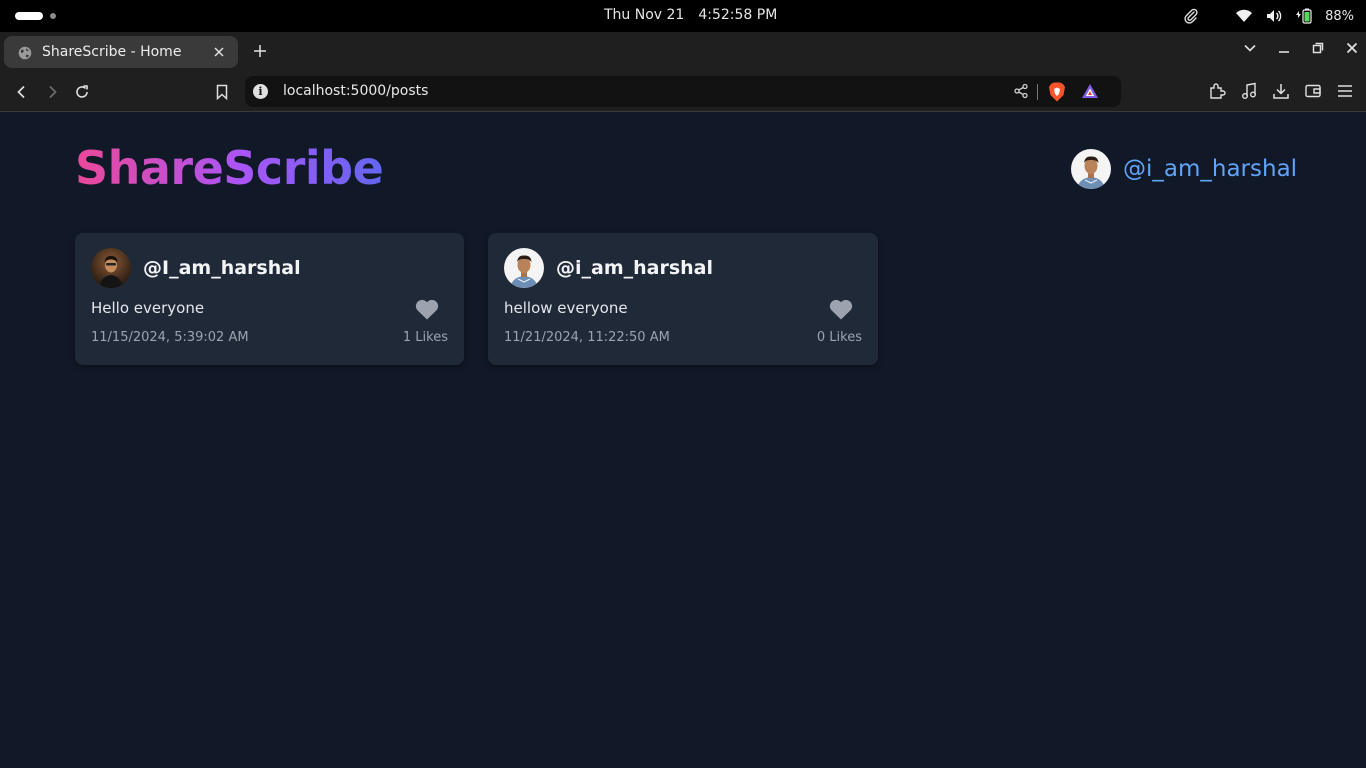 The height and width of the screenshot is (768, 1366). I want to click on bookmark-icon, so click(222, 92).